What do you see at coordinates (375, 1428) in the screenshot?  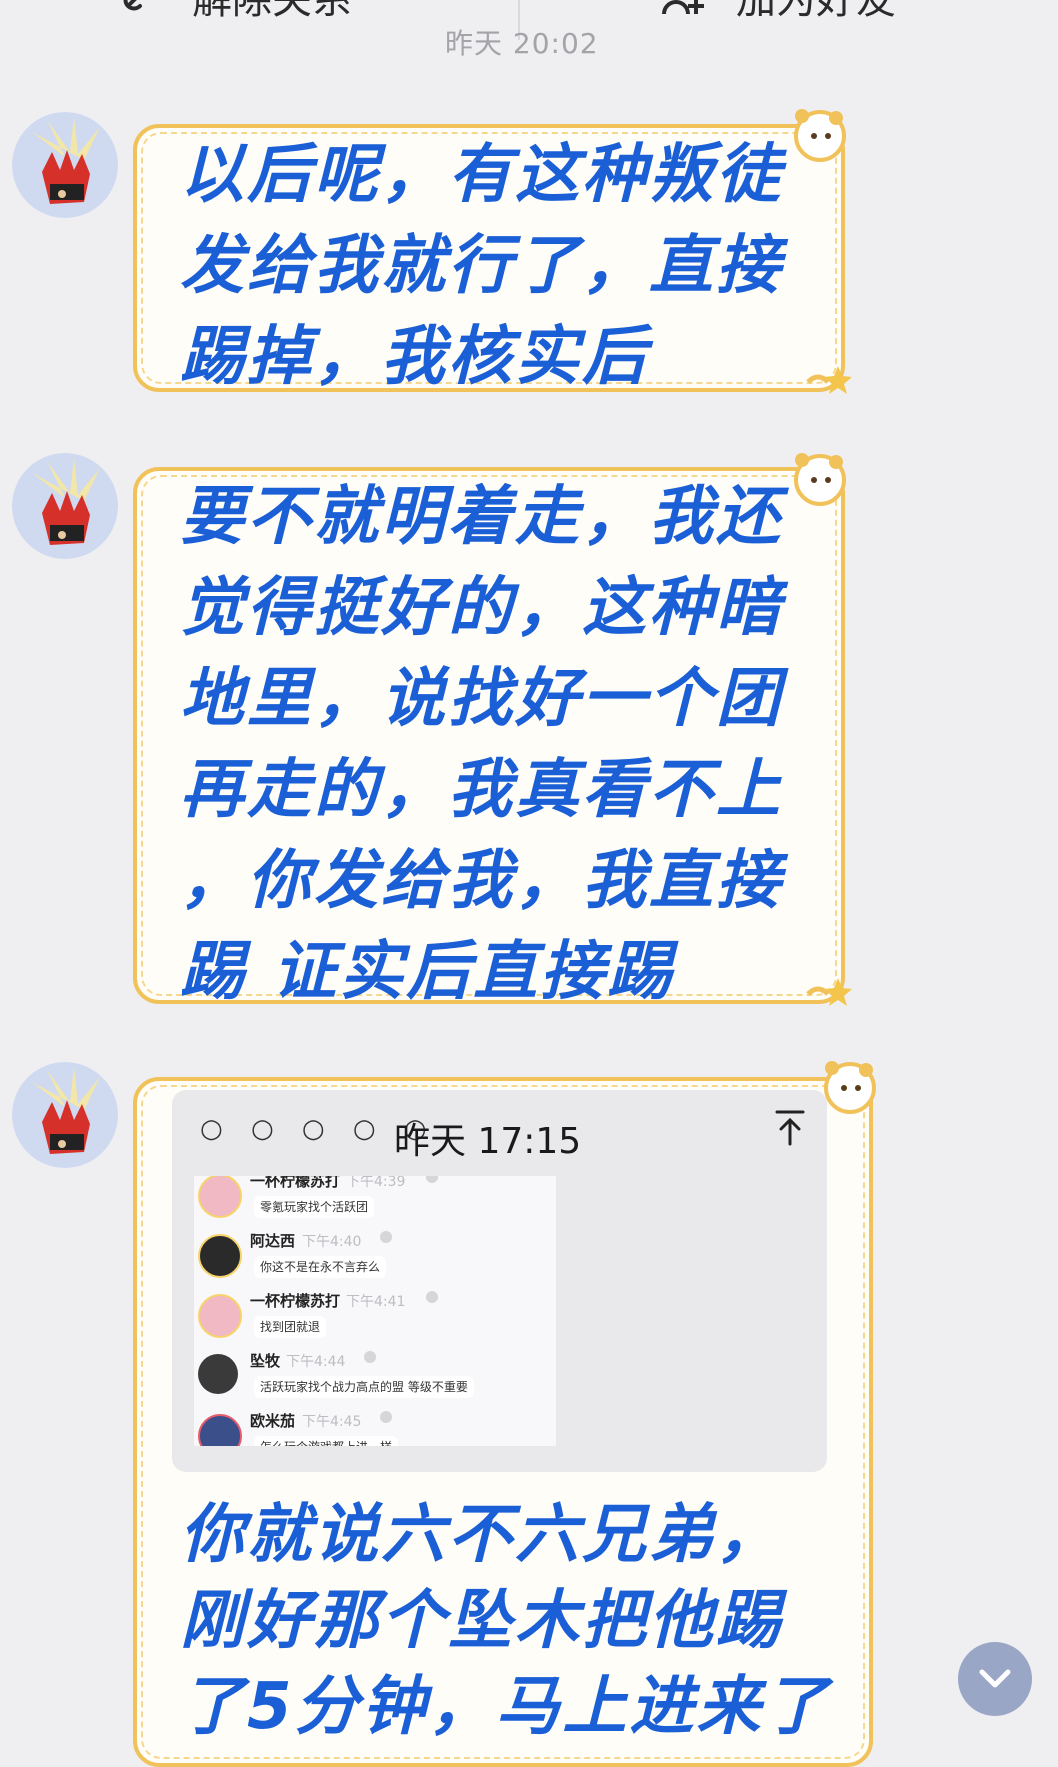 I see `list-item: 欧米茄 下午4:45 怎么玩个游戏都上进一样` at bounding box center [375, 1428].